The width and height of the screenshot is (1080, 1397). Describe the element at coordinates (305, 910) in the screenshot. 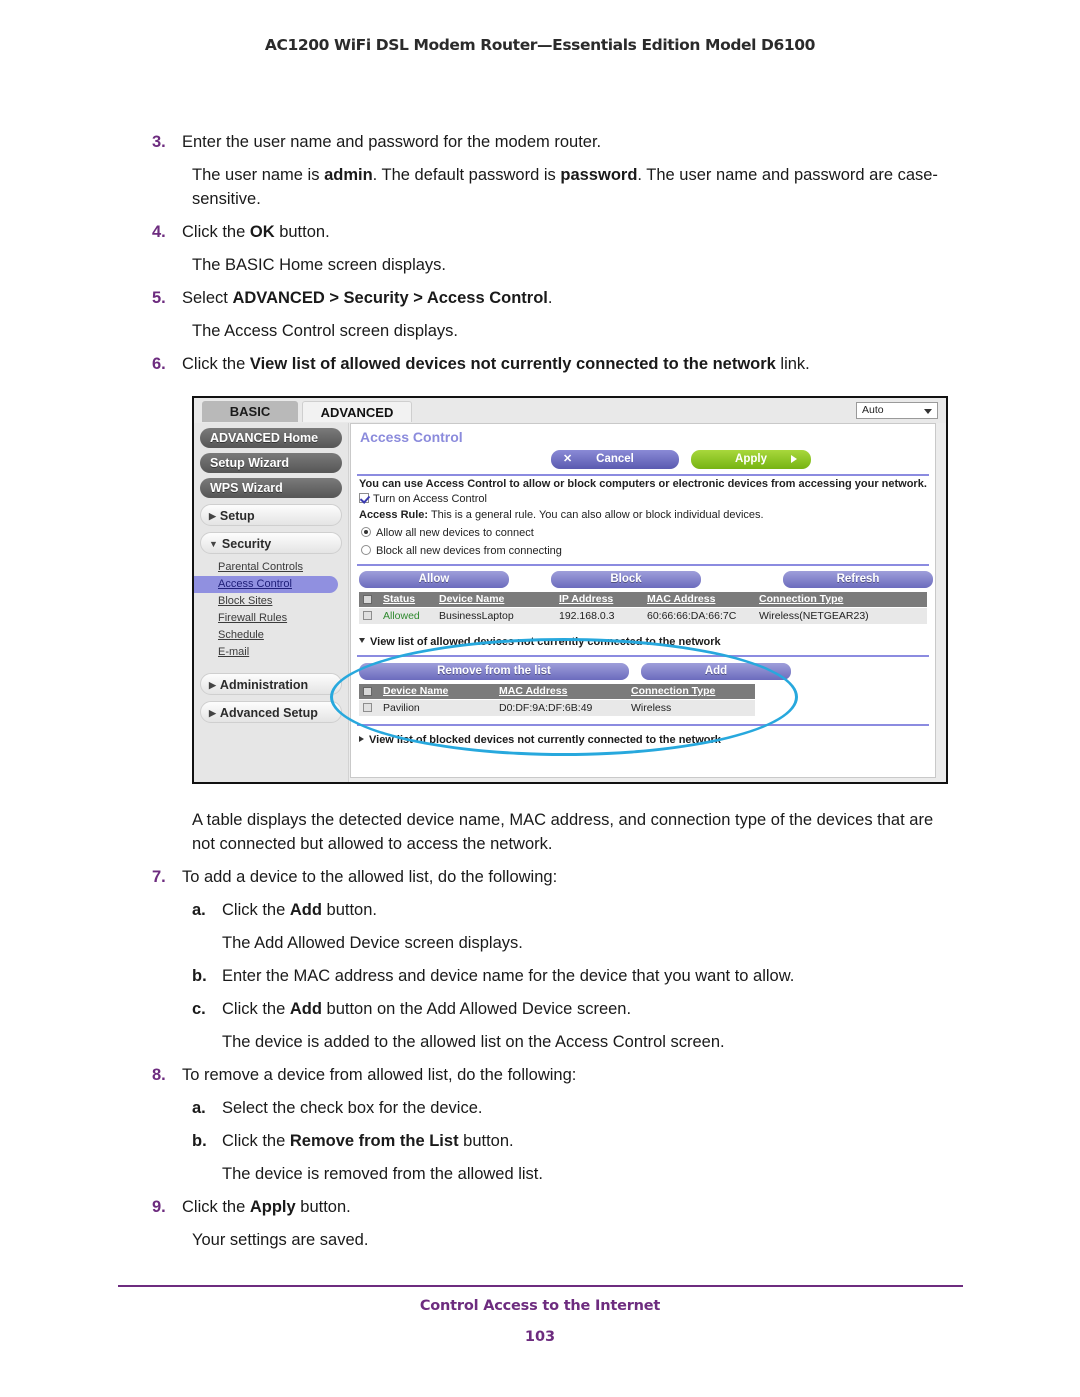

I see `add-button-ref: Add` at that location.